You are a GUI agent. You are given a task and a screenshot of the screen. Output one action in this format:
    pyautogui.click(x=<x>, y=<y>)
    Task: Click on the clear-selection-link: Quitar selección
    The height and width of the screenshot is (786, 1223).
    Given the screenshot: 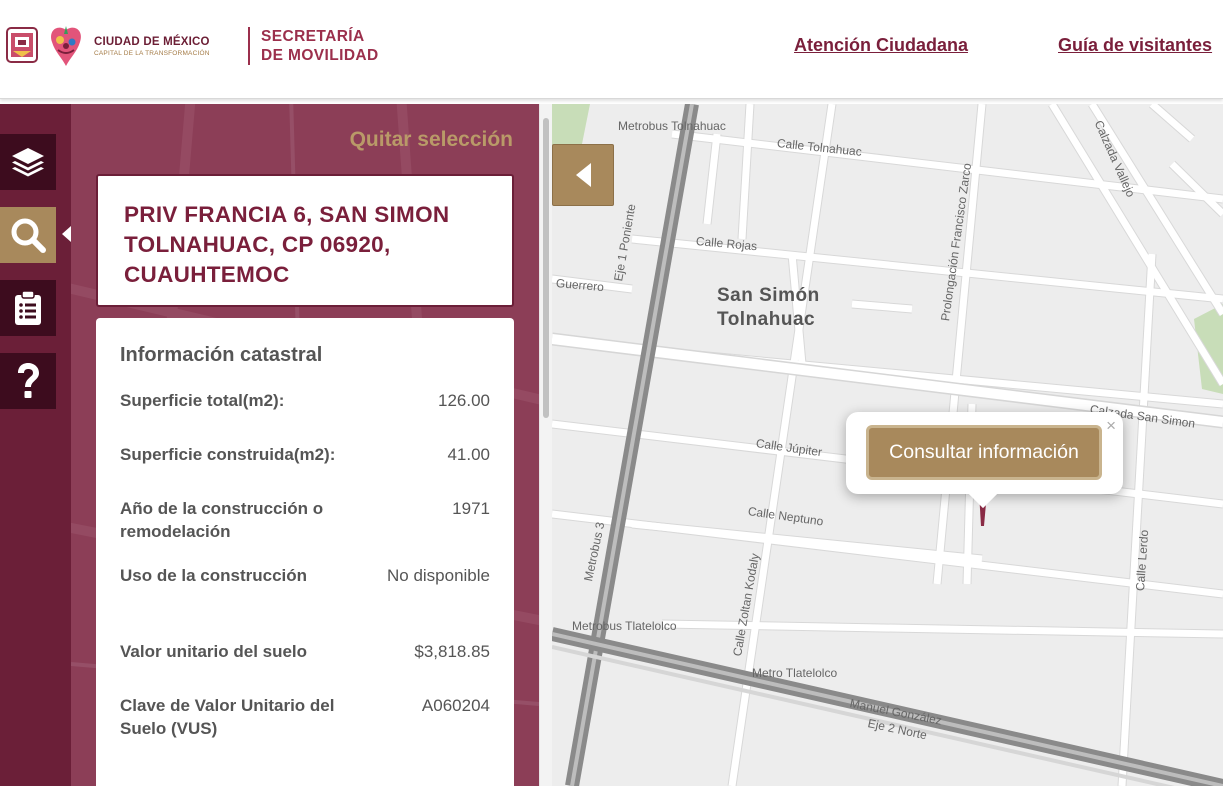 What is the action you would take?
    pyautogui.click(x=431, y=140)
    